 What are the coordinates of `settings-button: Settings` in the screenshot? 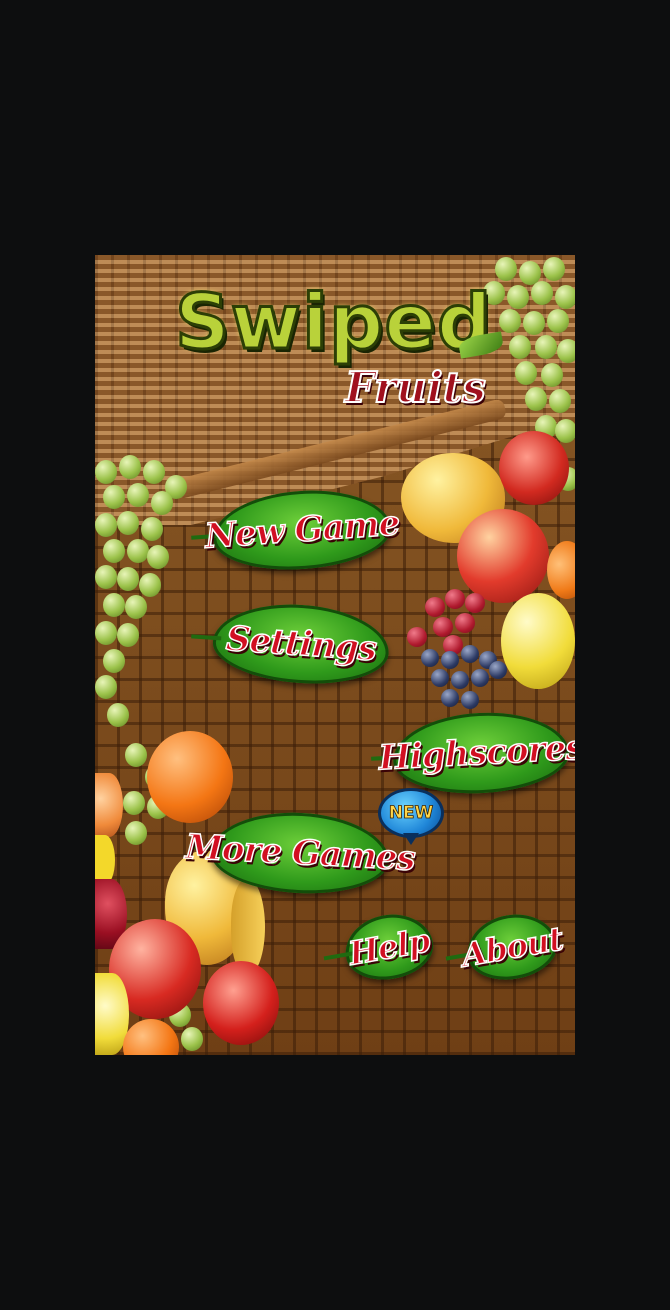 It's located at (301, 644).